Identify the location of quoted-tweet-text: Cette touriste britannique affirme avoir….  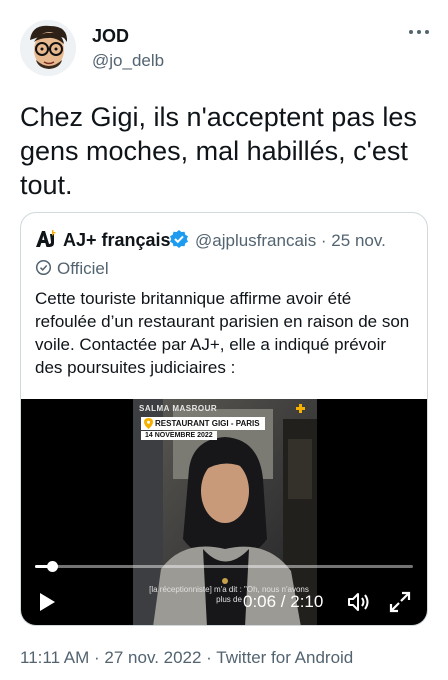
(222, 333).